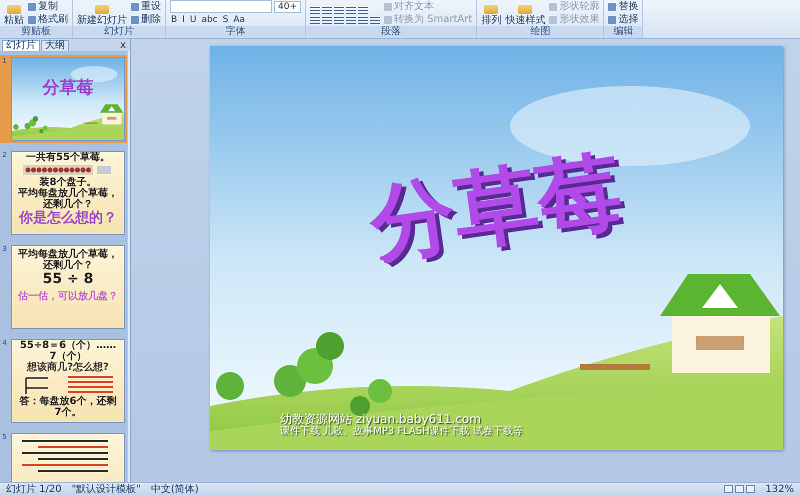  What do you see at coordinates (14, 15) in the screenshot?
I see `ribbon-button: 粘贴` at bounding box center [14, 15].